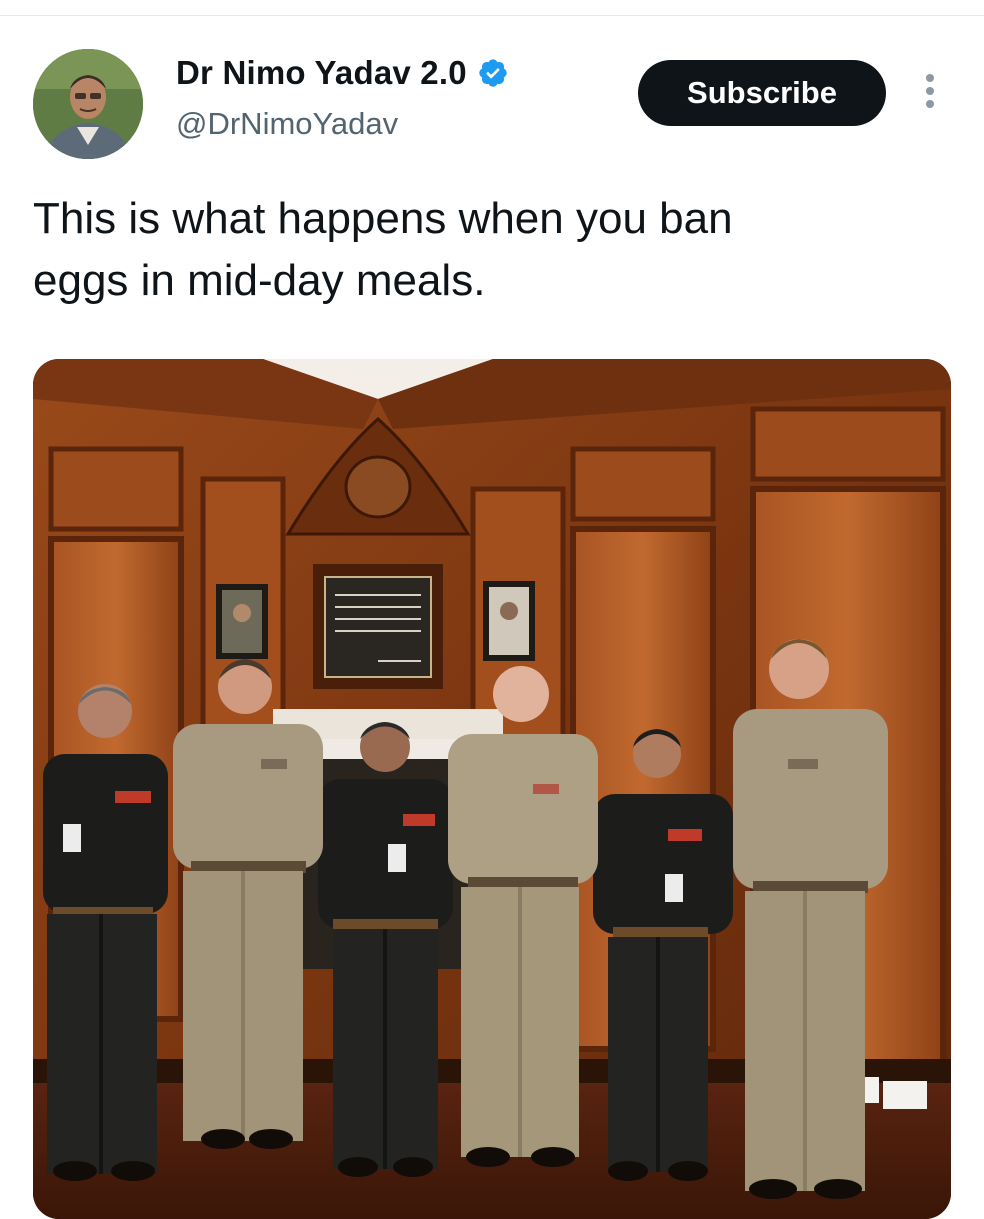 Image resolution: width=984 pixels, height=1219 pixels. Describe the element at coordinates (259, 280) in the screenshot. I see `post-text-line-2: eggs in mid-day meals.` at that location.